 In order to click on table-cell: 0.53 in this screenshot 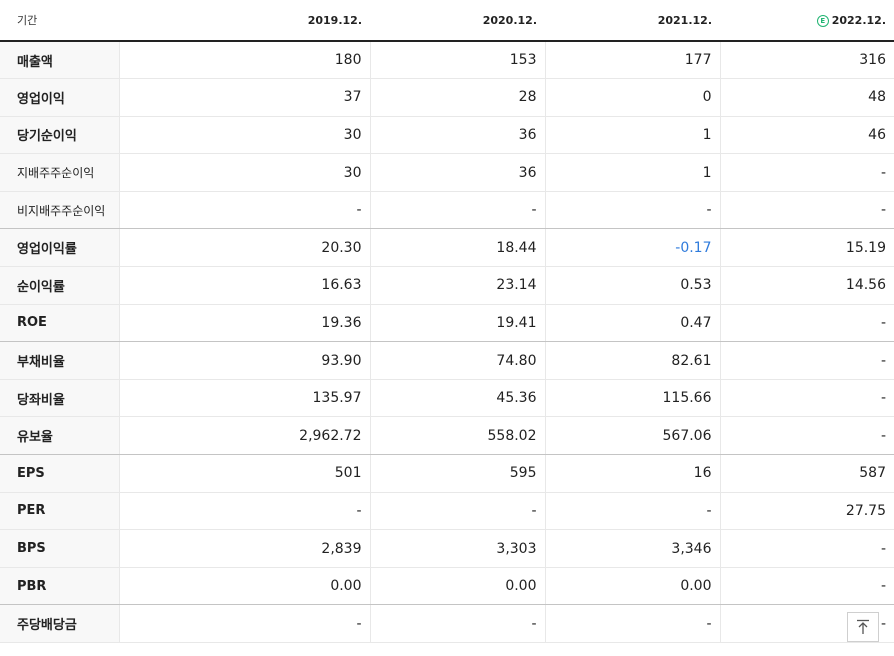, I will do `click(633, 285)`.